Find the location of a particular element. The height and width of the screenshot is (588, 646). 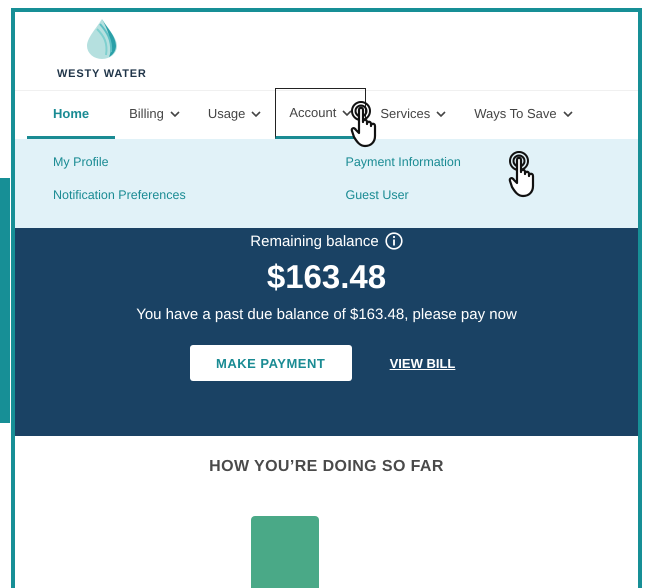

nav-tab: Ways To Save is located at coordinates (523, 115).